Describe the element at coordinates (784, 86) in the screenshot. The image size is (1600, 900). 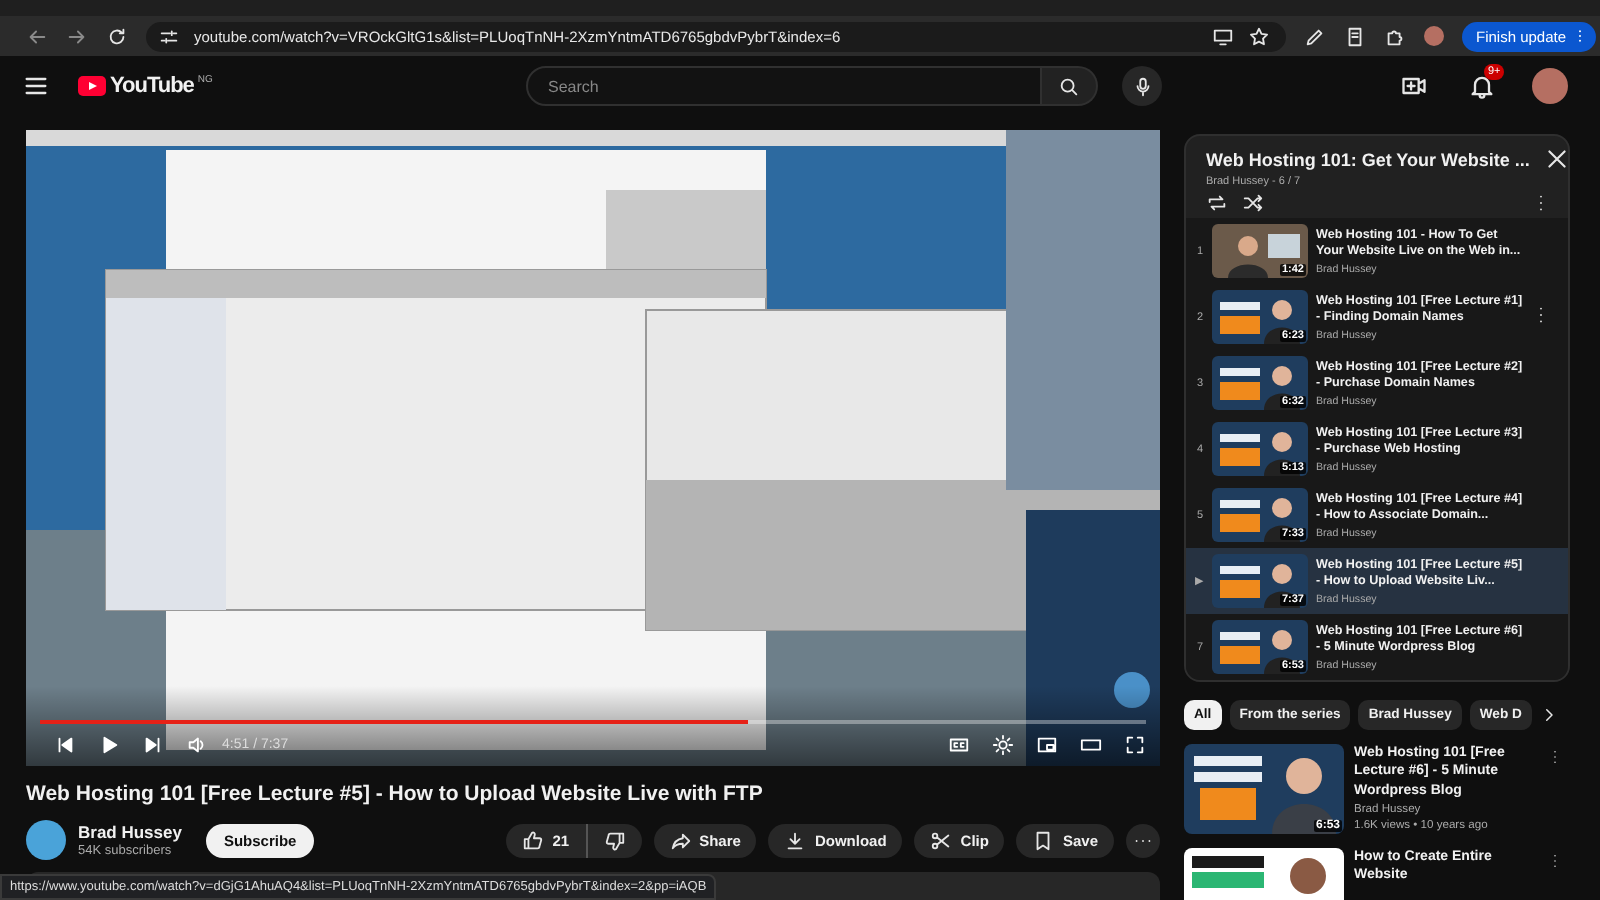
I see `search-field: Search` at that location.